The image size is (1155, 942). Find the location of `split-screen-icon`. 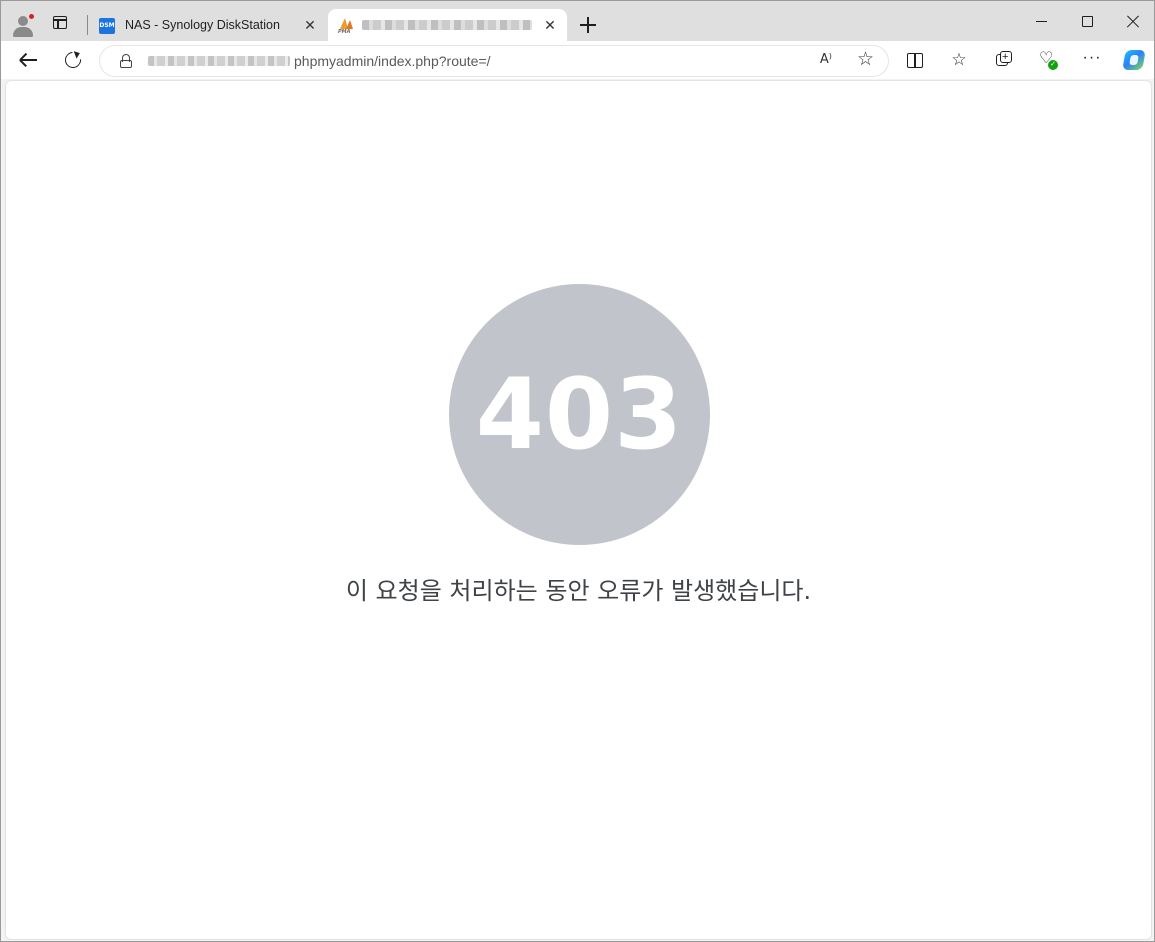

split-screen-icon is located at coordinates (915, 60).